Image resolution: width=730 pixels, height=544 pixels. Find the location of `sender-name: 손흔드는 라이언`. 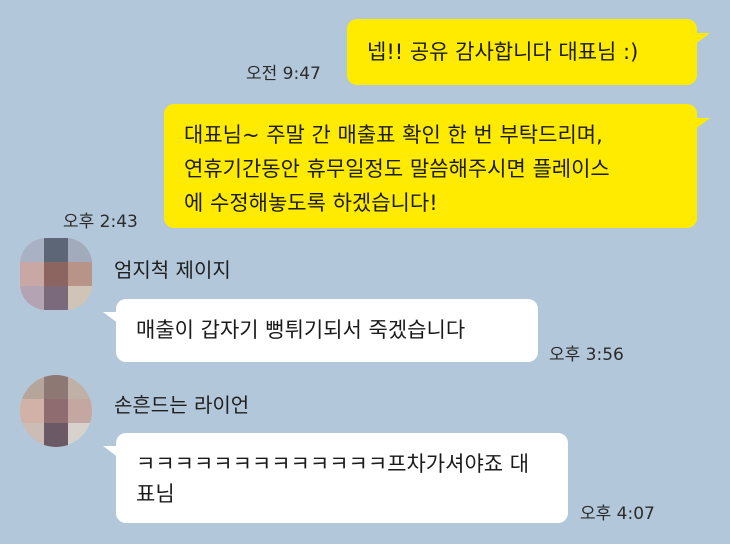

sender-name: 손흔드는 라이언 is located at coordinates (182, 405).